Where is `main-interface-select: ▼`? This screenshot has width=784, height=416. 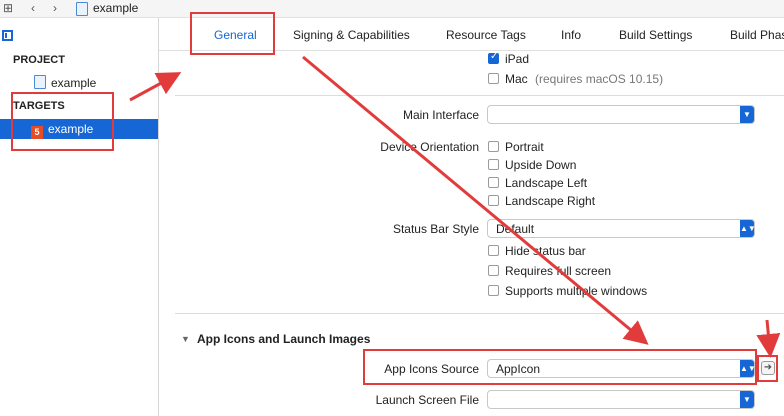
main-interface-select: ▼ is located at coordinates (621, 114).